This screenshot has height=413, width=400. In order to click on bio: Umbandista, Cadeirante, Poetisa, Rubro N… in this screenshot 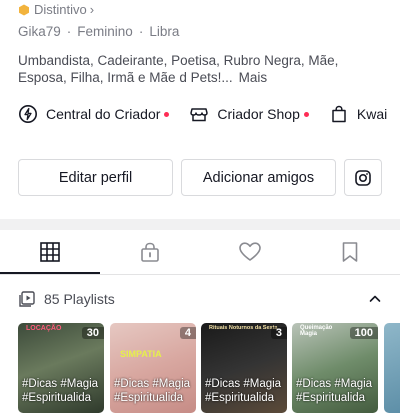, I will do `click(198, 69)`.